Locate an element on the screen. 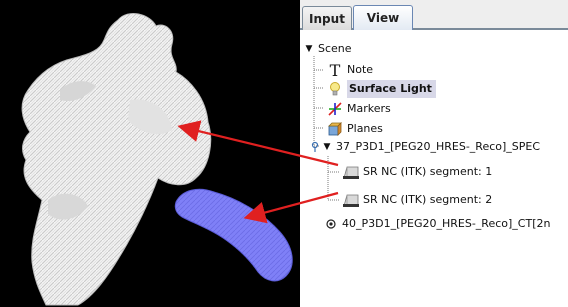  tab-input: Input is located at coordinates (327, 18).